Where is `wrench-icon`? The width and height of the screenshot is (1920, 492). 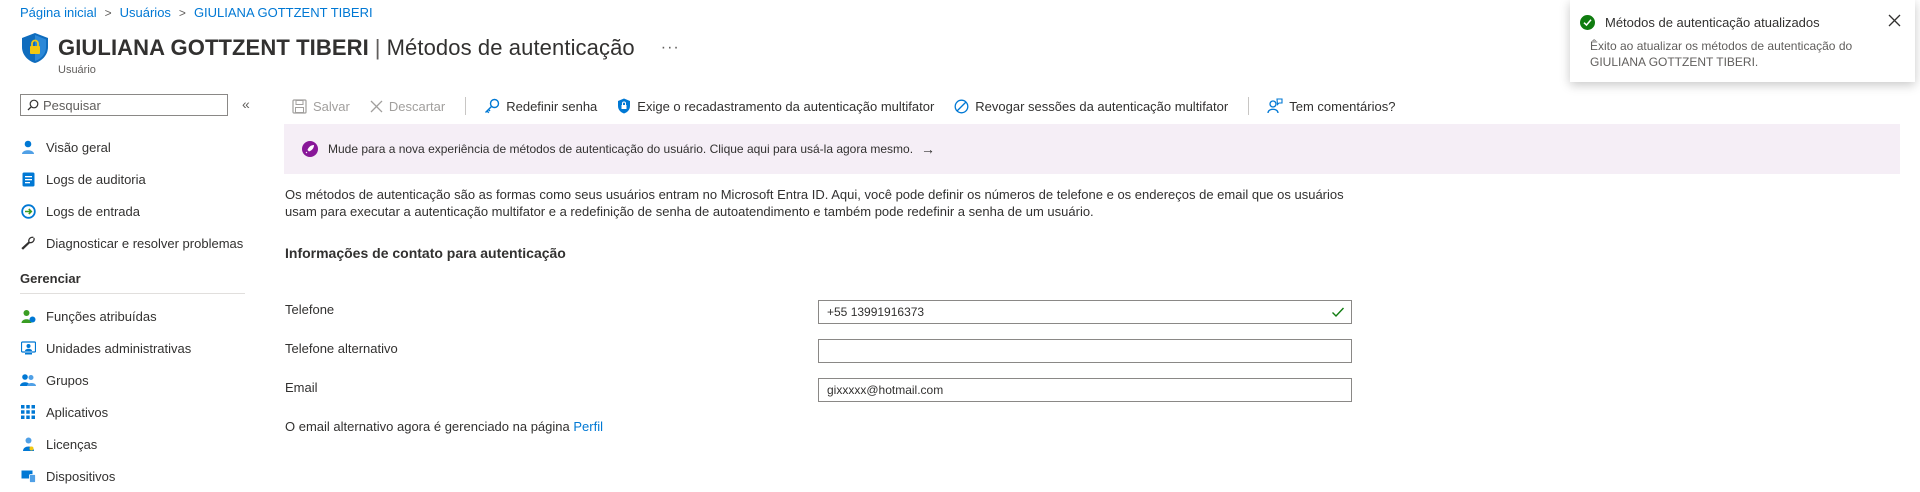
wrench-icon is located at coordinates (28, 243).